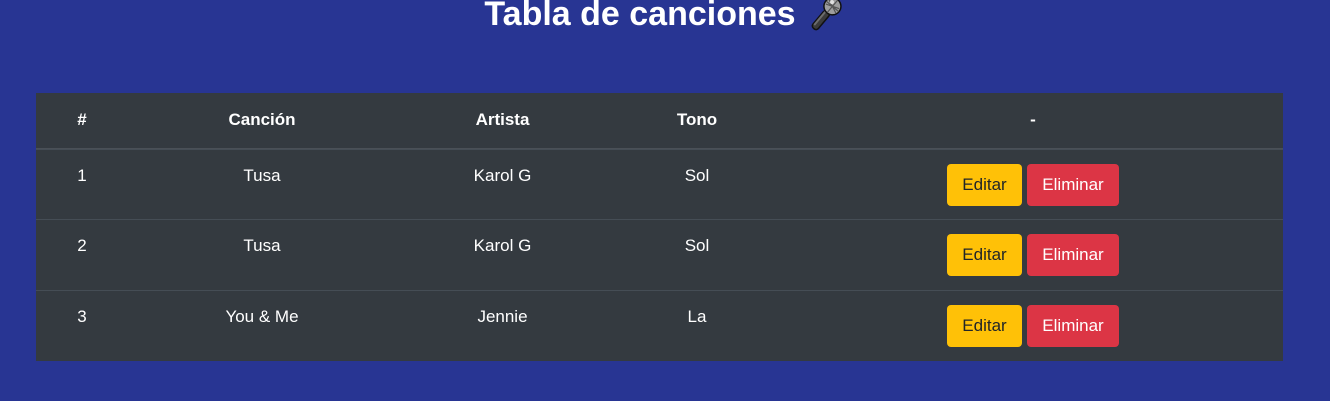 The height and width of the screenshot is (401, 1330). I want to click on header-artist: Artista, so click(502, 119).